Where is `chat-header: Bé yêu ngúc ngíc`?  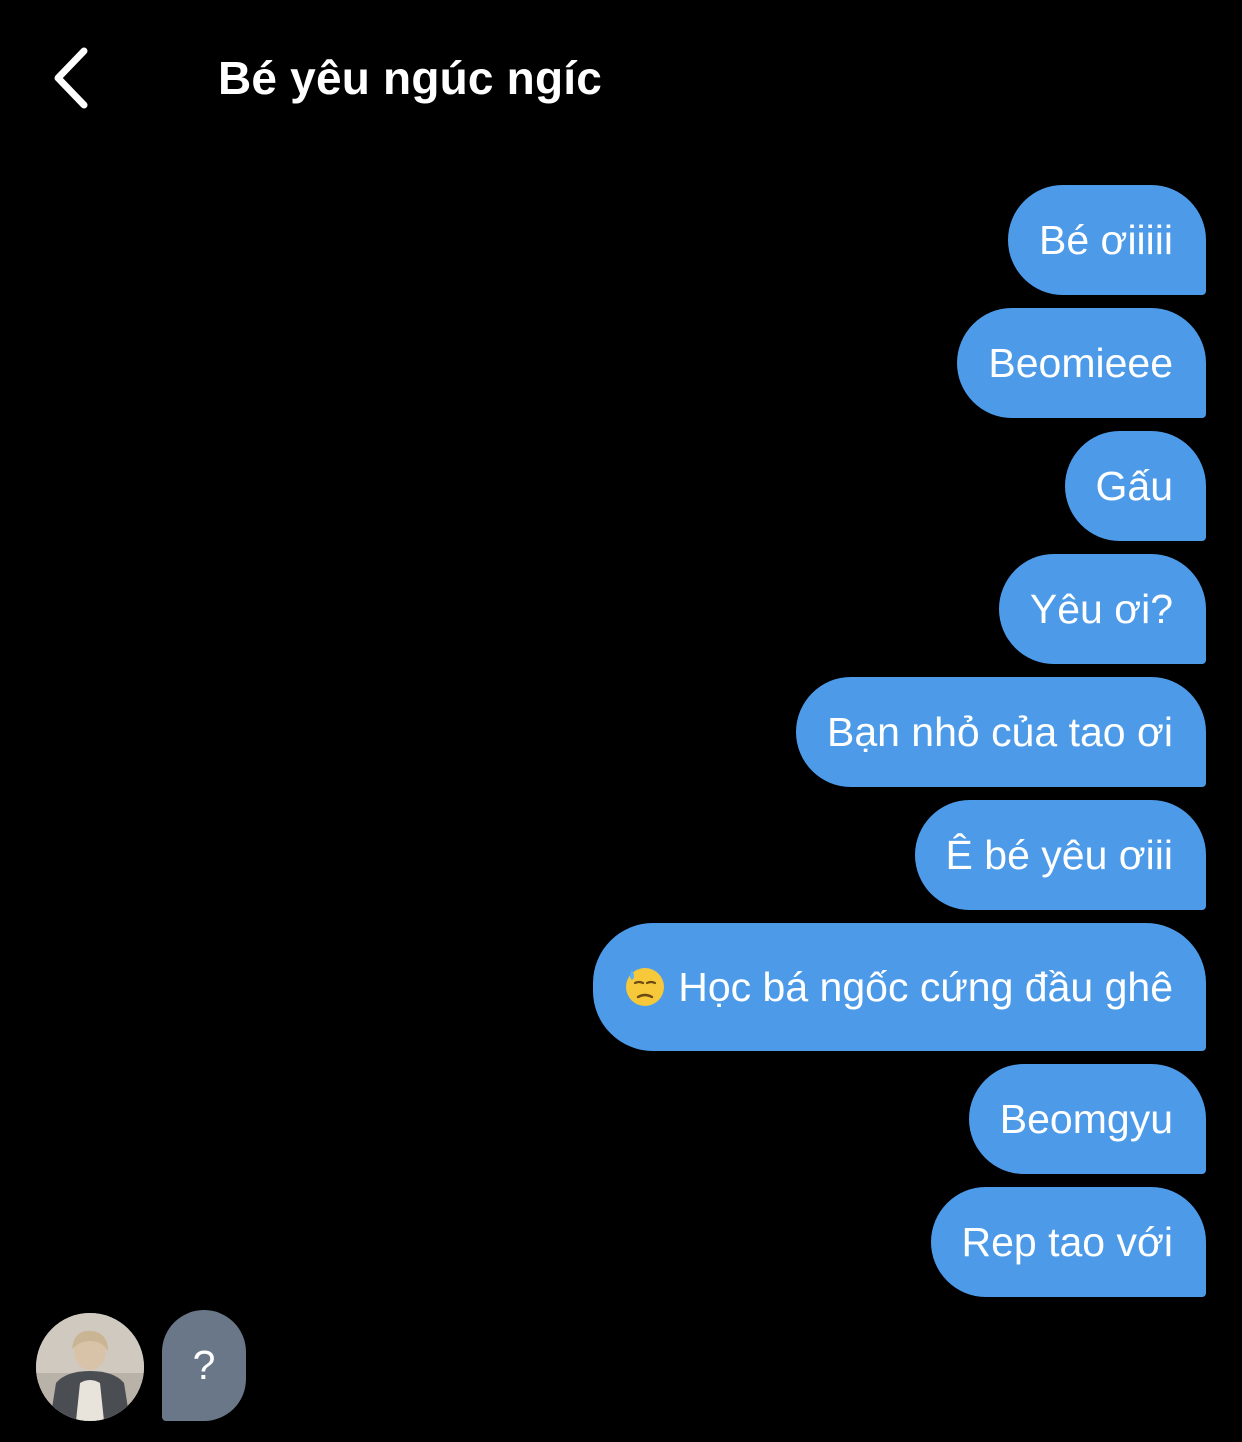
chat-header: Bé yêu ngúc ngíc is located at coordinates (621, 75).